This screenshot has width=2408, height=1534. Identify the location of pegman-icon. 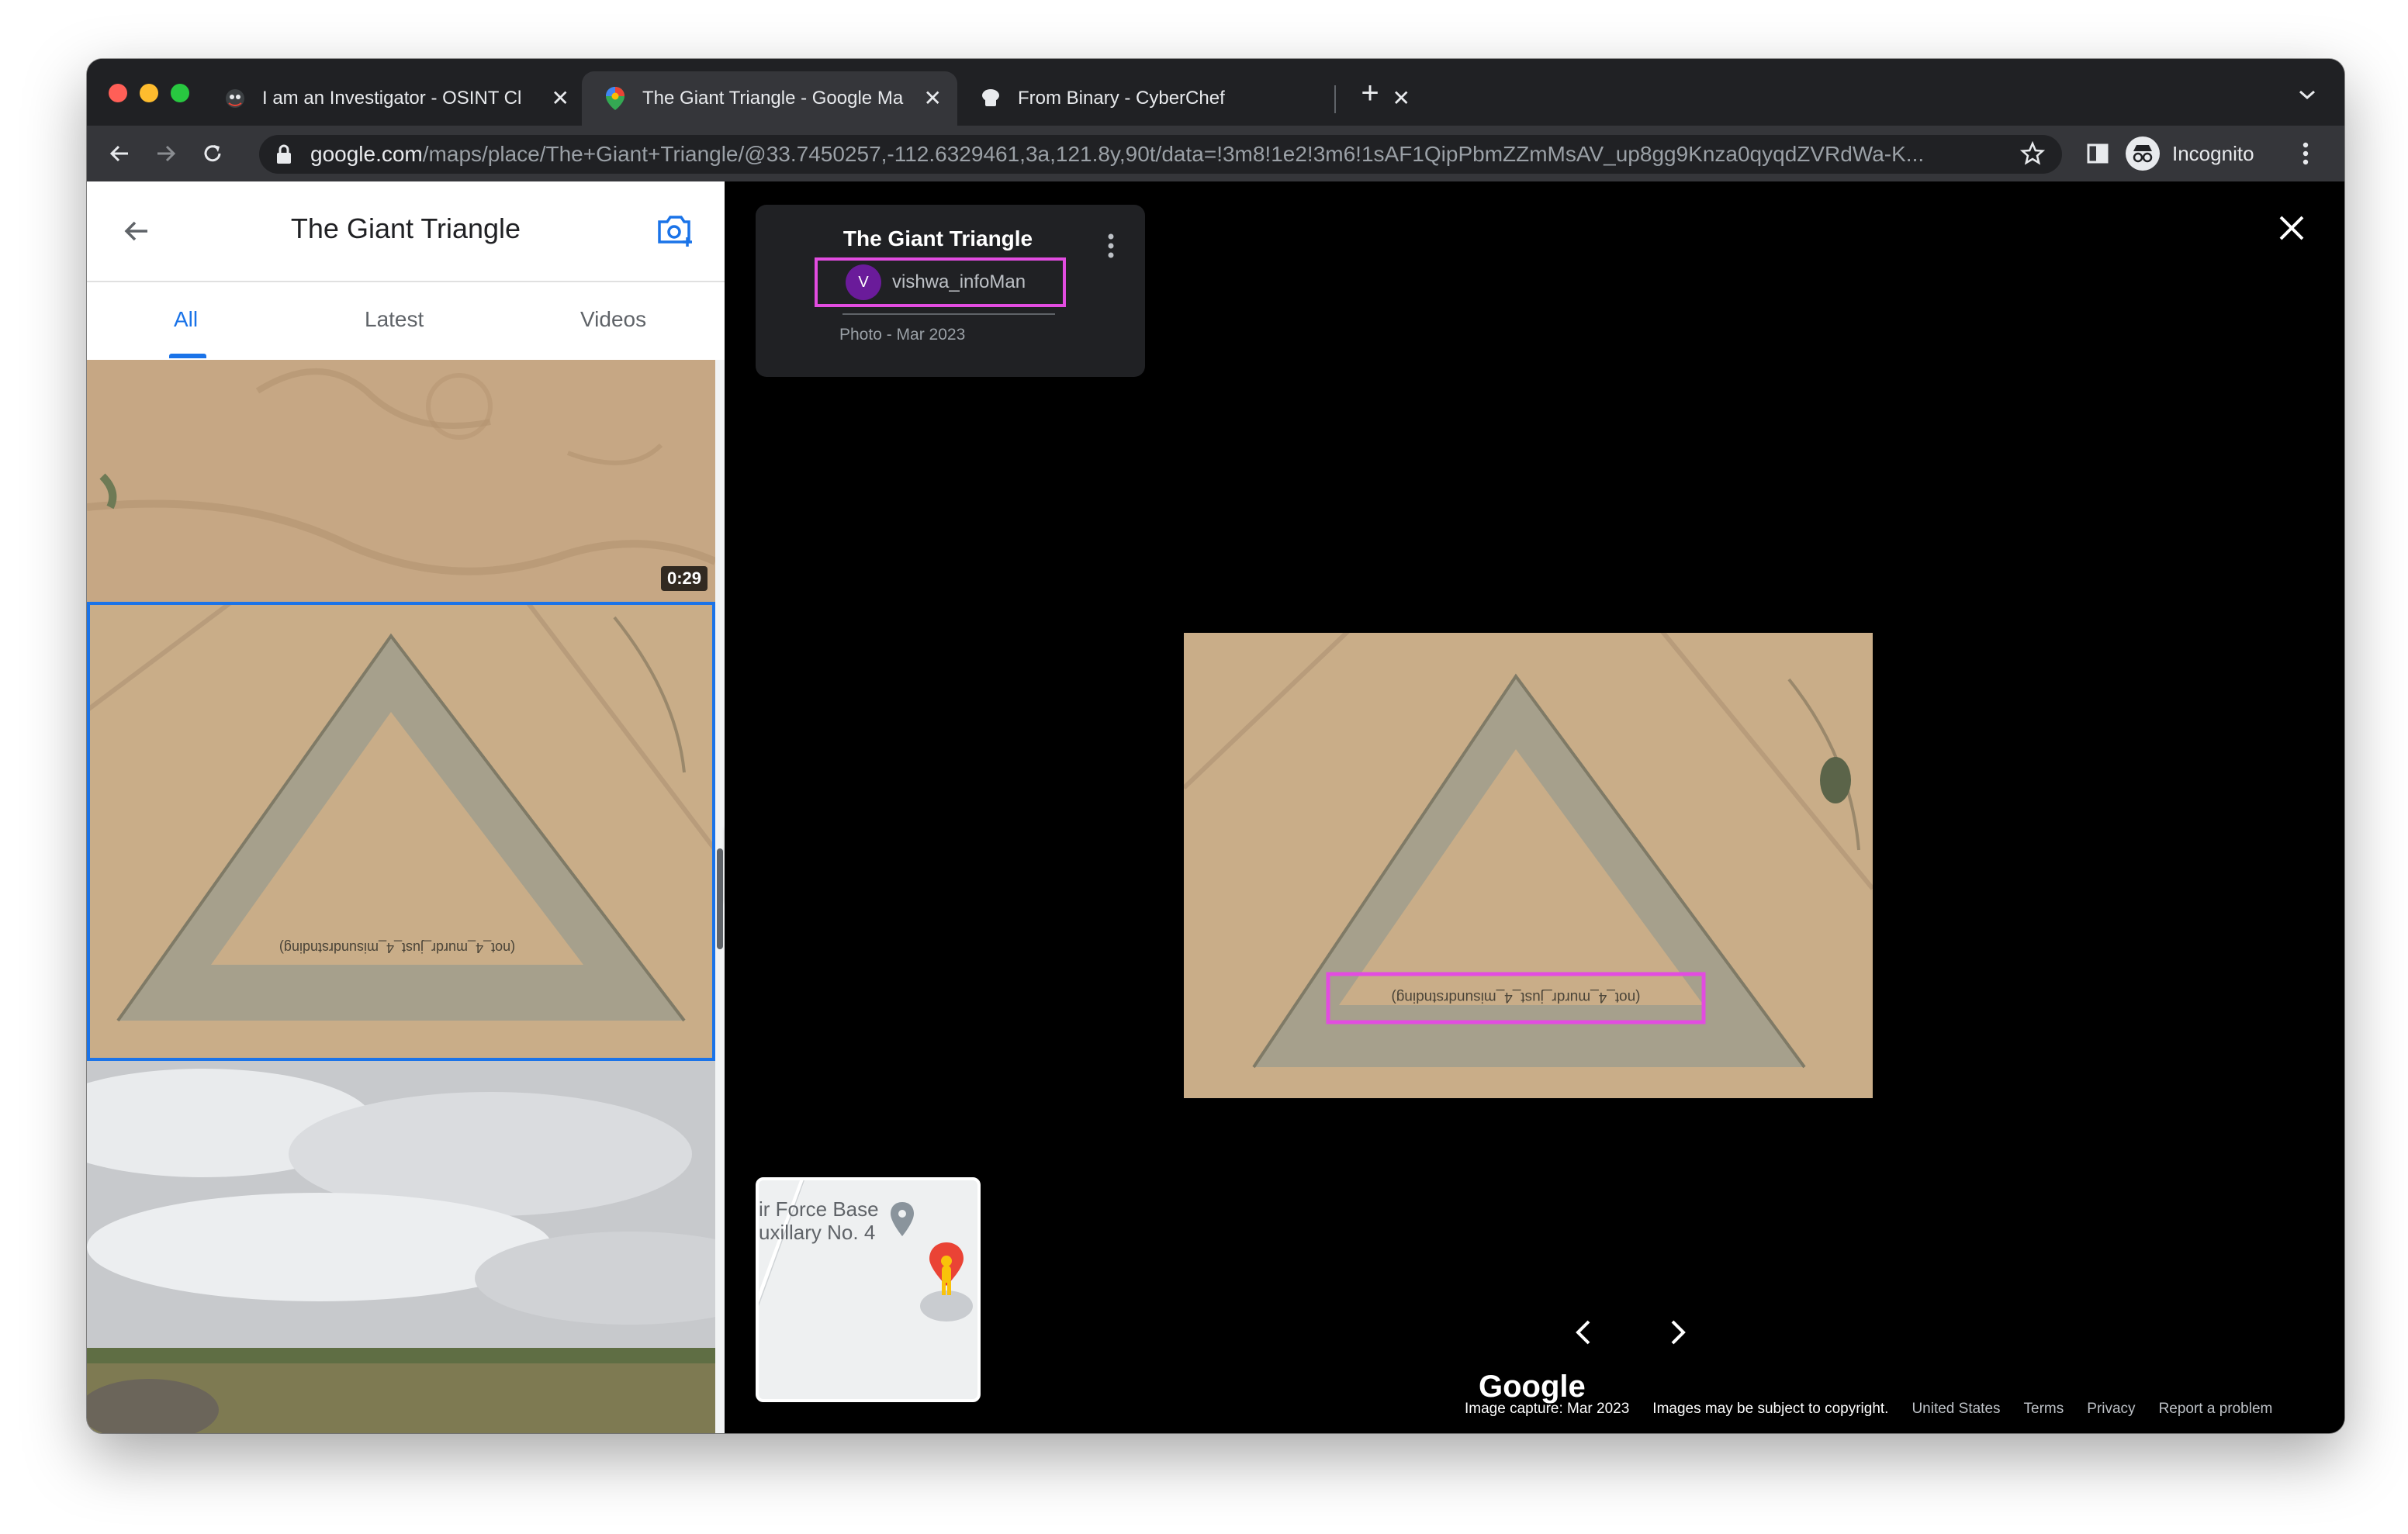
(946, 1283).